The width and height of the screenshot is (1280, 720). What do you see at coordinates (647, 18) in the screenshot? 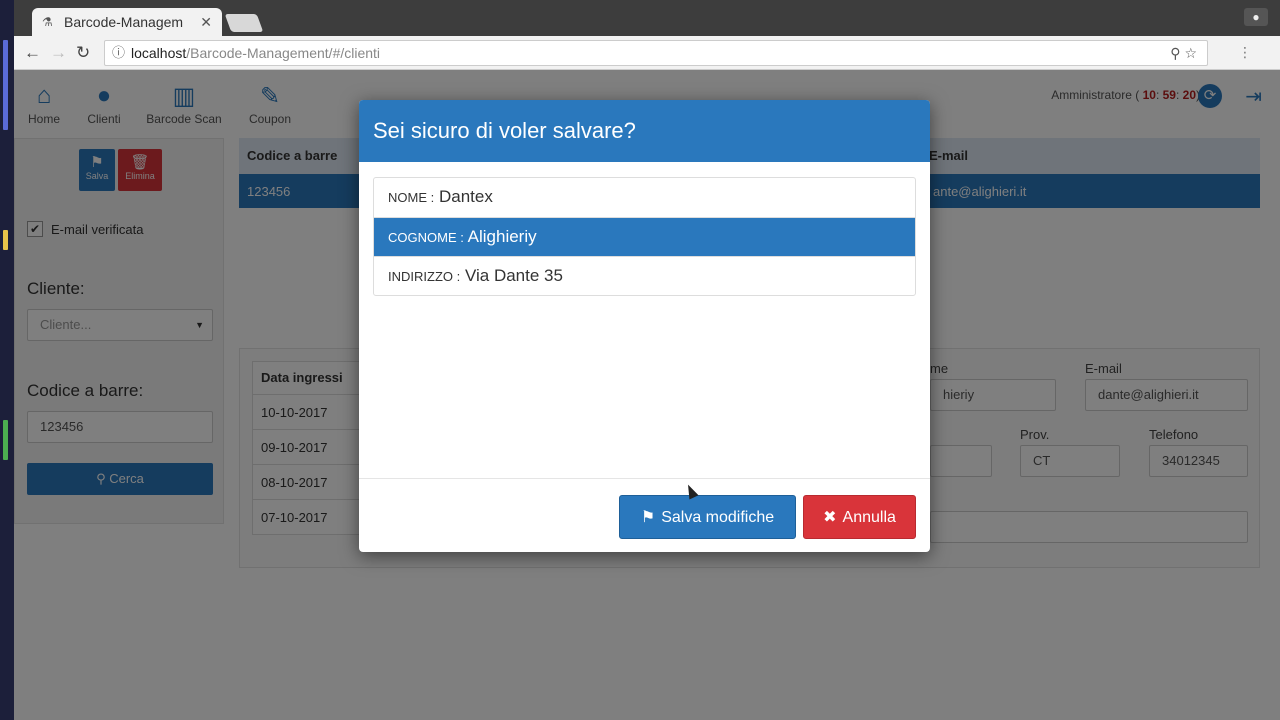
I see `browser-titlebar: ⚗ Barcode-Managem ✕ ●` at bounding box center [647, 18].